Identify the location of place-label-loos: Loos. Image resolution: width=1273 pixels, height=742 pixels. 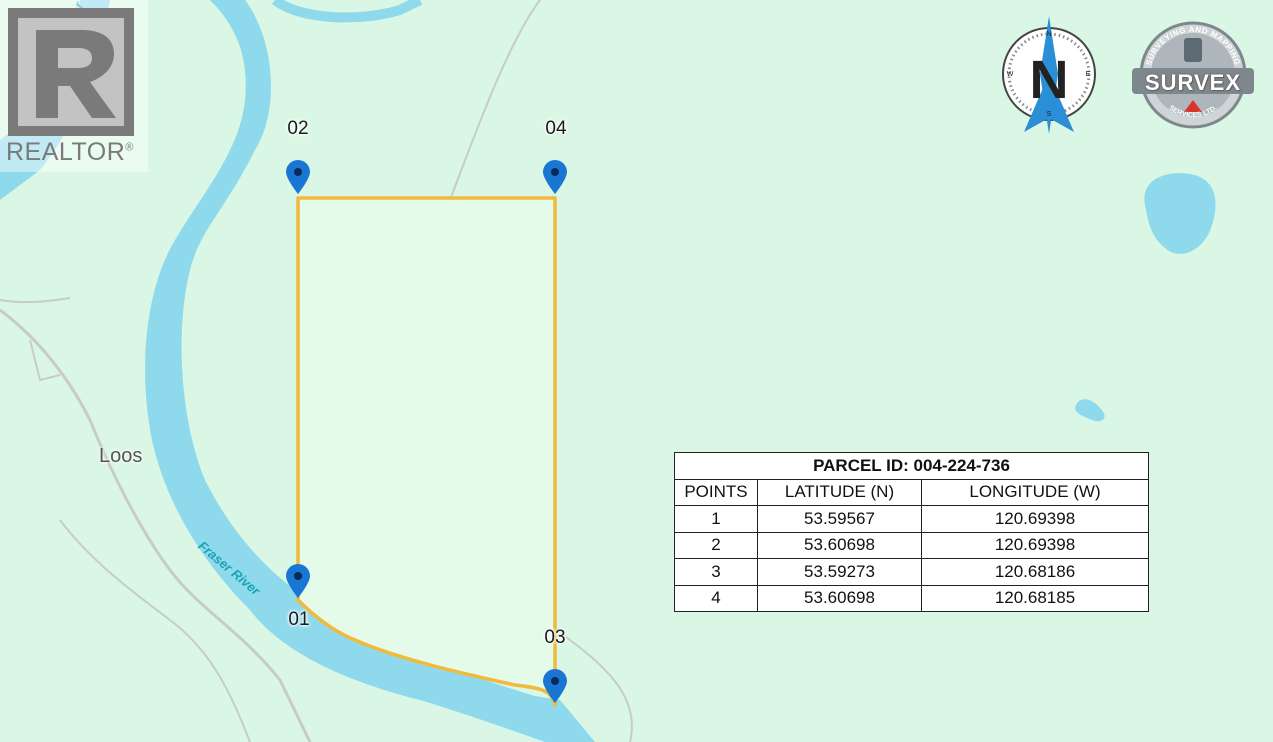
(121, 456).